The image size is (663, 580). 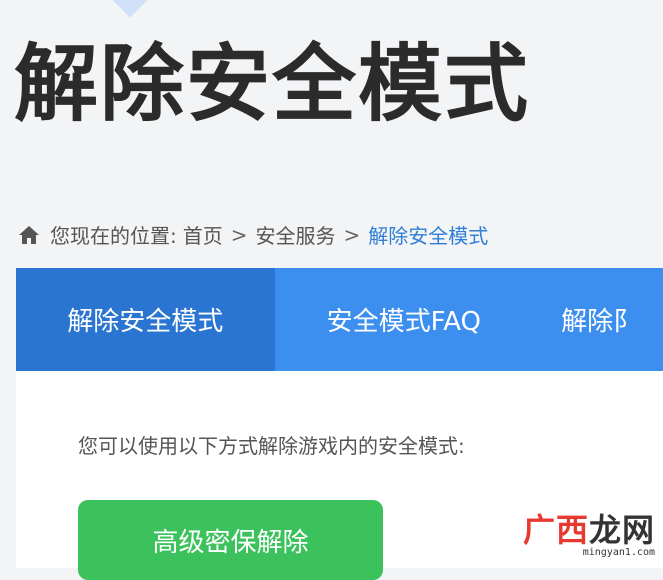 I want to click on breadcrumb-security-link: 安全服务, so click(x=296, y=234).